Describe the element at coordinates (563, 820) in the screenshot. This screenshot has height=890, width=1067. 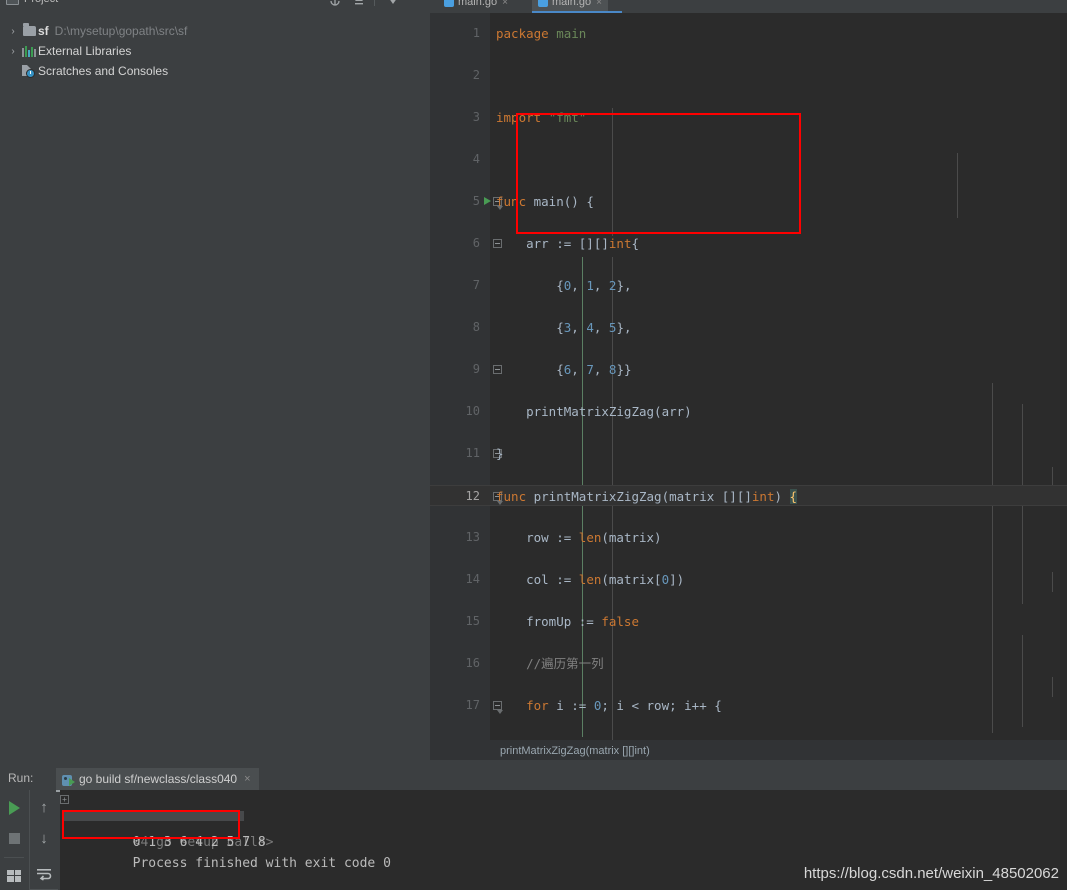
I see `console-line: + <4 go setup calls>` at that location.